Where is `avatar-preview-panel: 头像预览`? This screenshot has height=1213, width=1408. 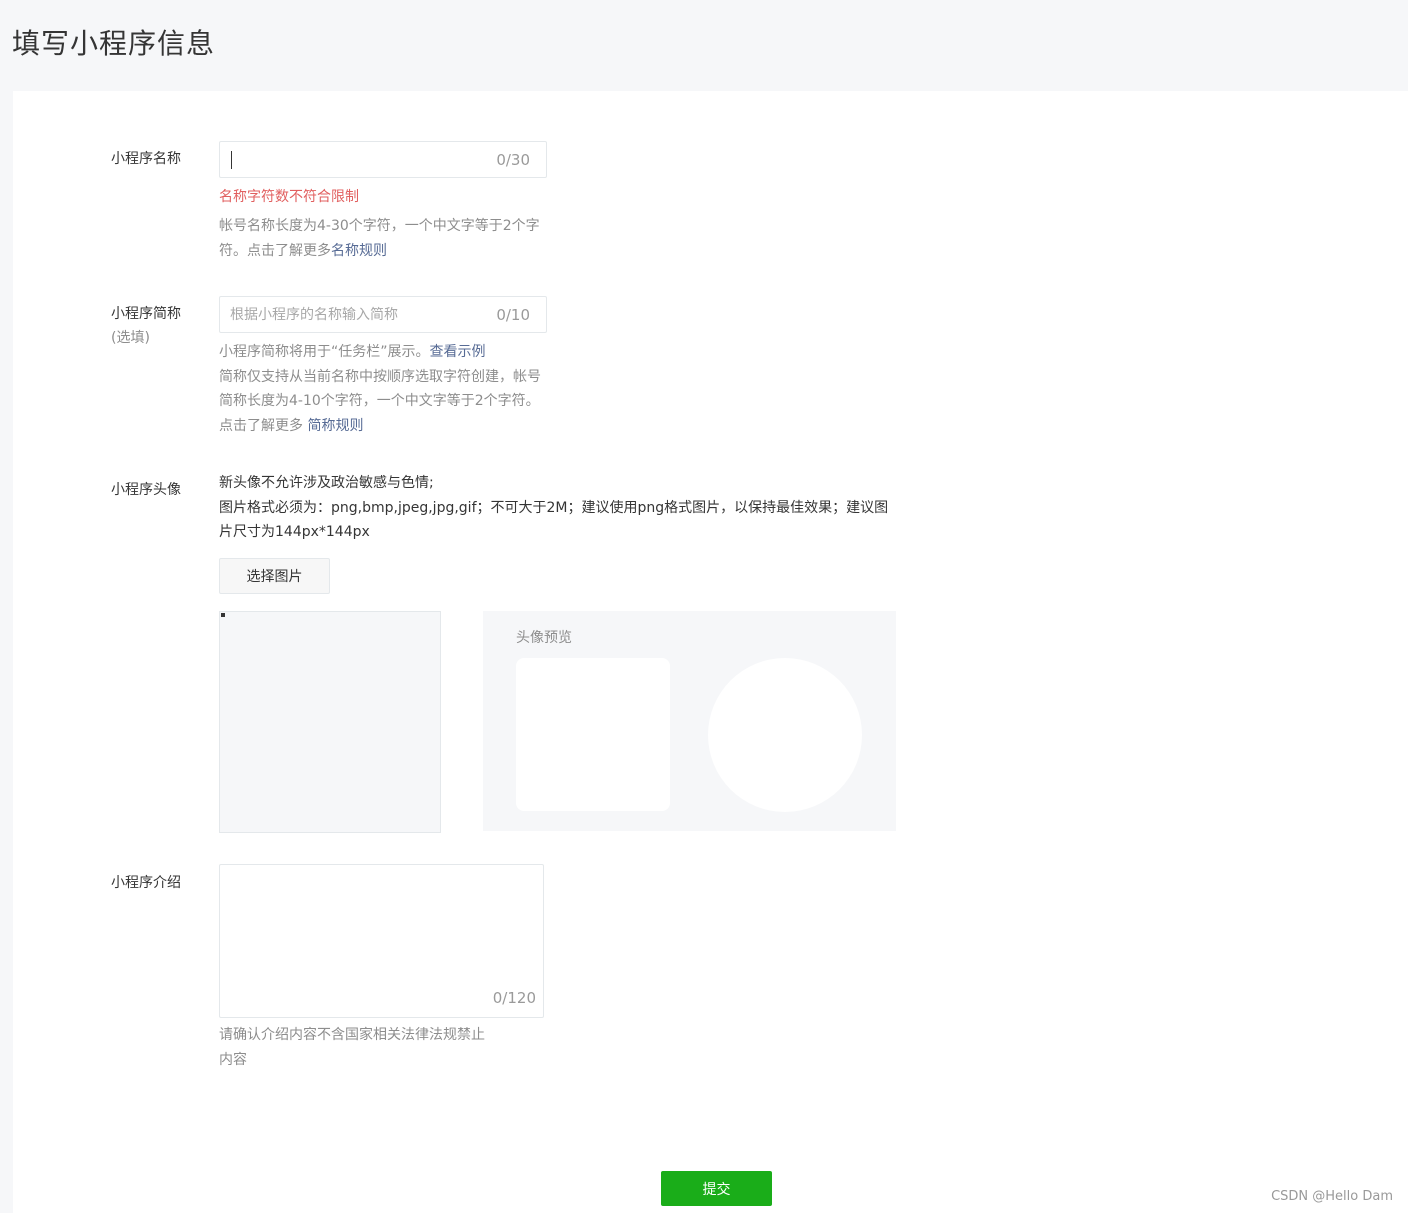 avatar-preview-panel: 头像预览 is located at coordinates (689, 721).